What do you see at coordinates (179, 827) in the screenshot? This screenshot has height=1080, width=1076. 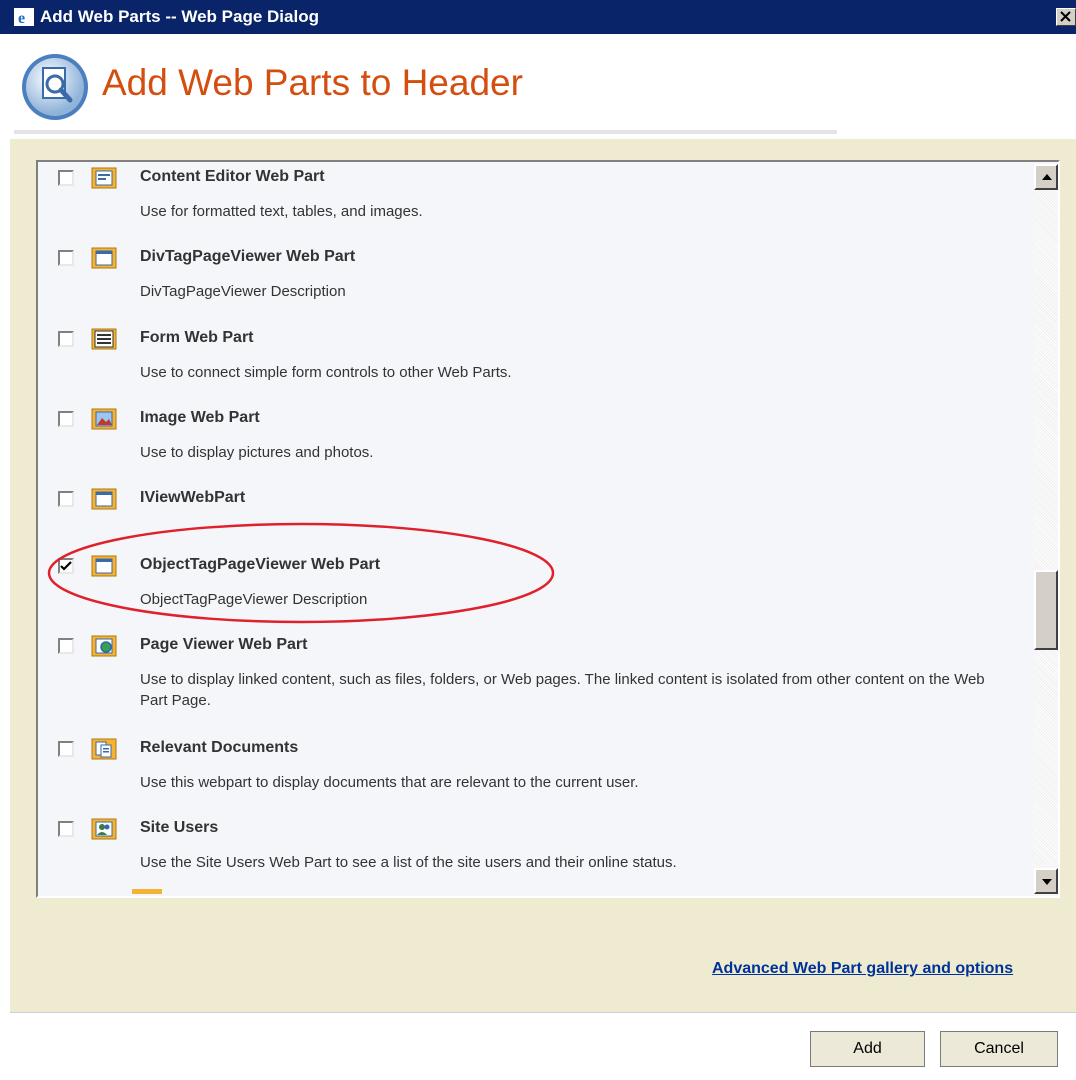 I see `item-name: Site Users` at bounding box center [179, 827].